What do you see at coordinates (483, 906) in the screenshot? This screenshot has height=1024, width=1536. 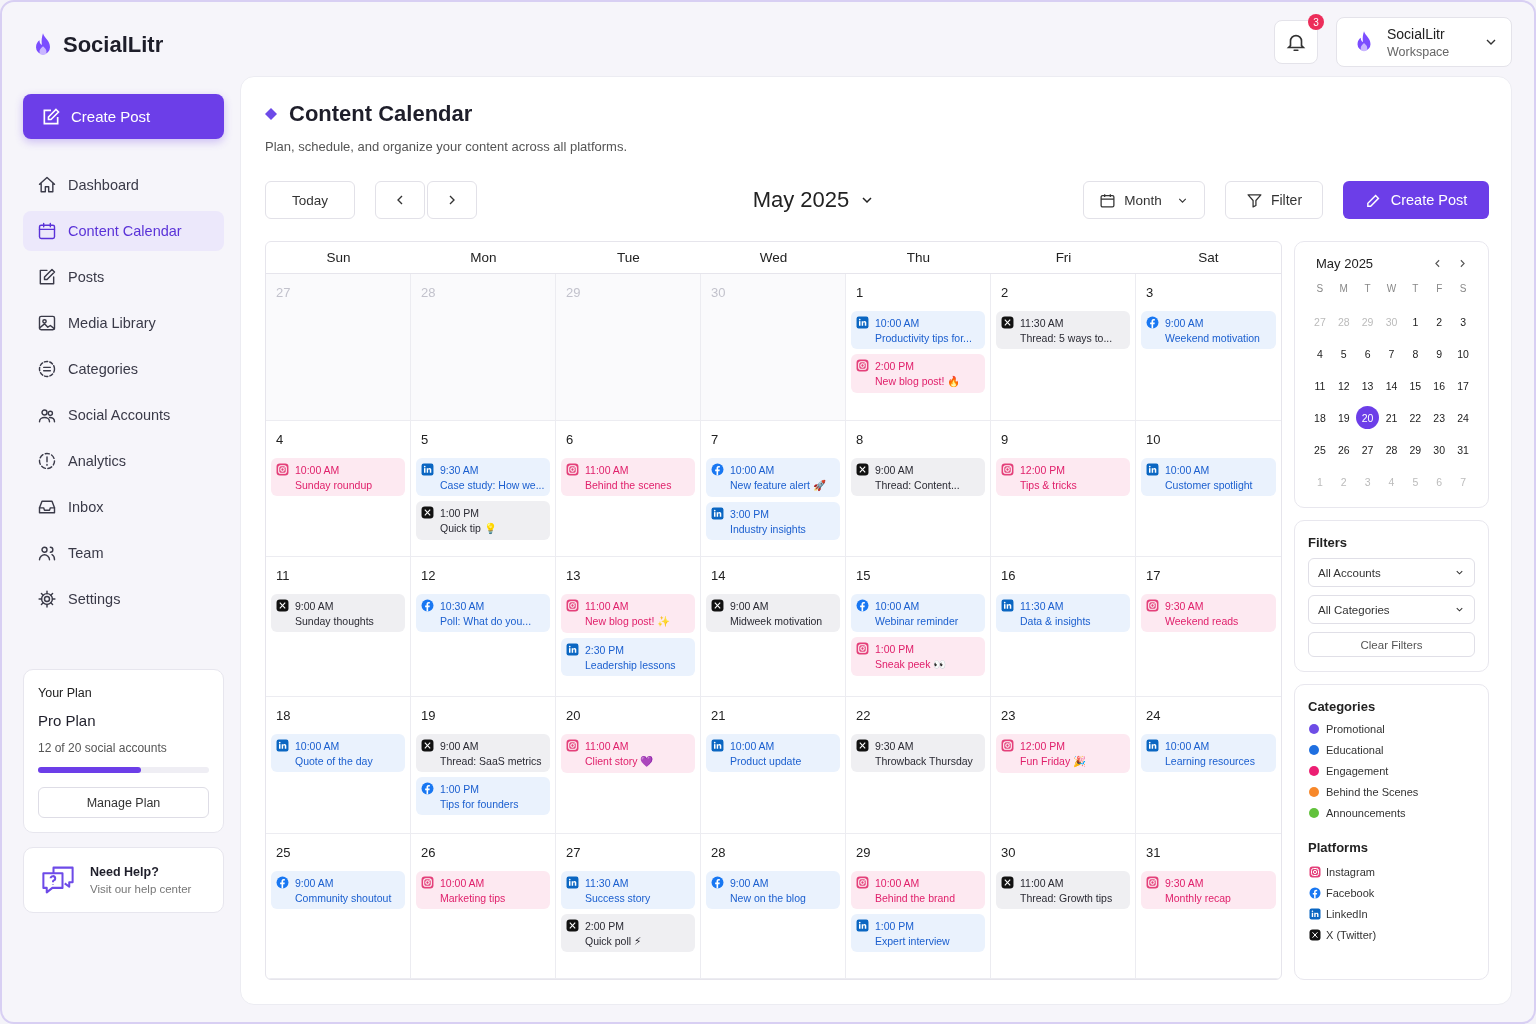 I see `day-cell: 26 10:00 AM Marketing tips` at bounding box center [483, 906].